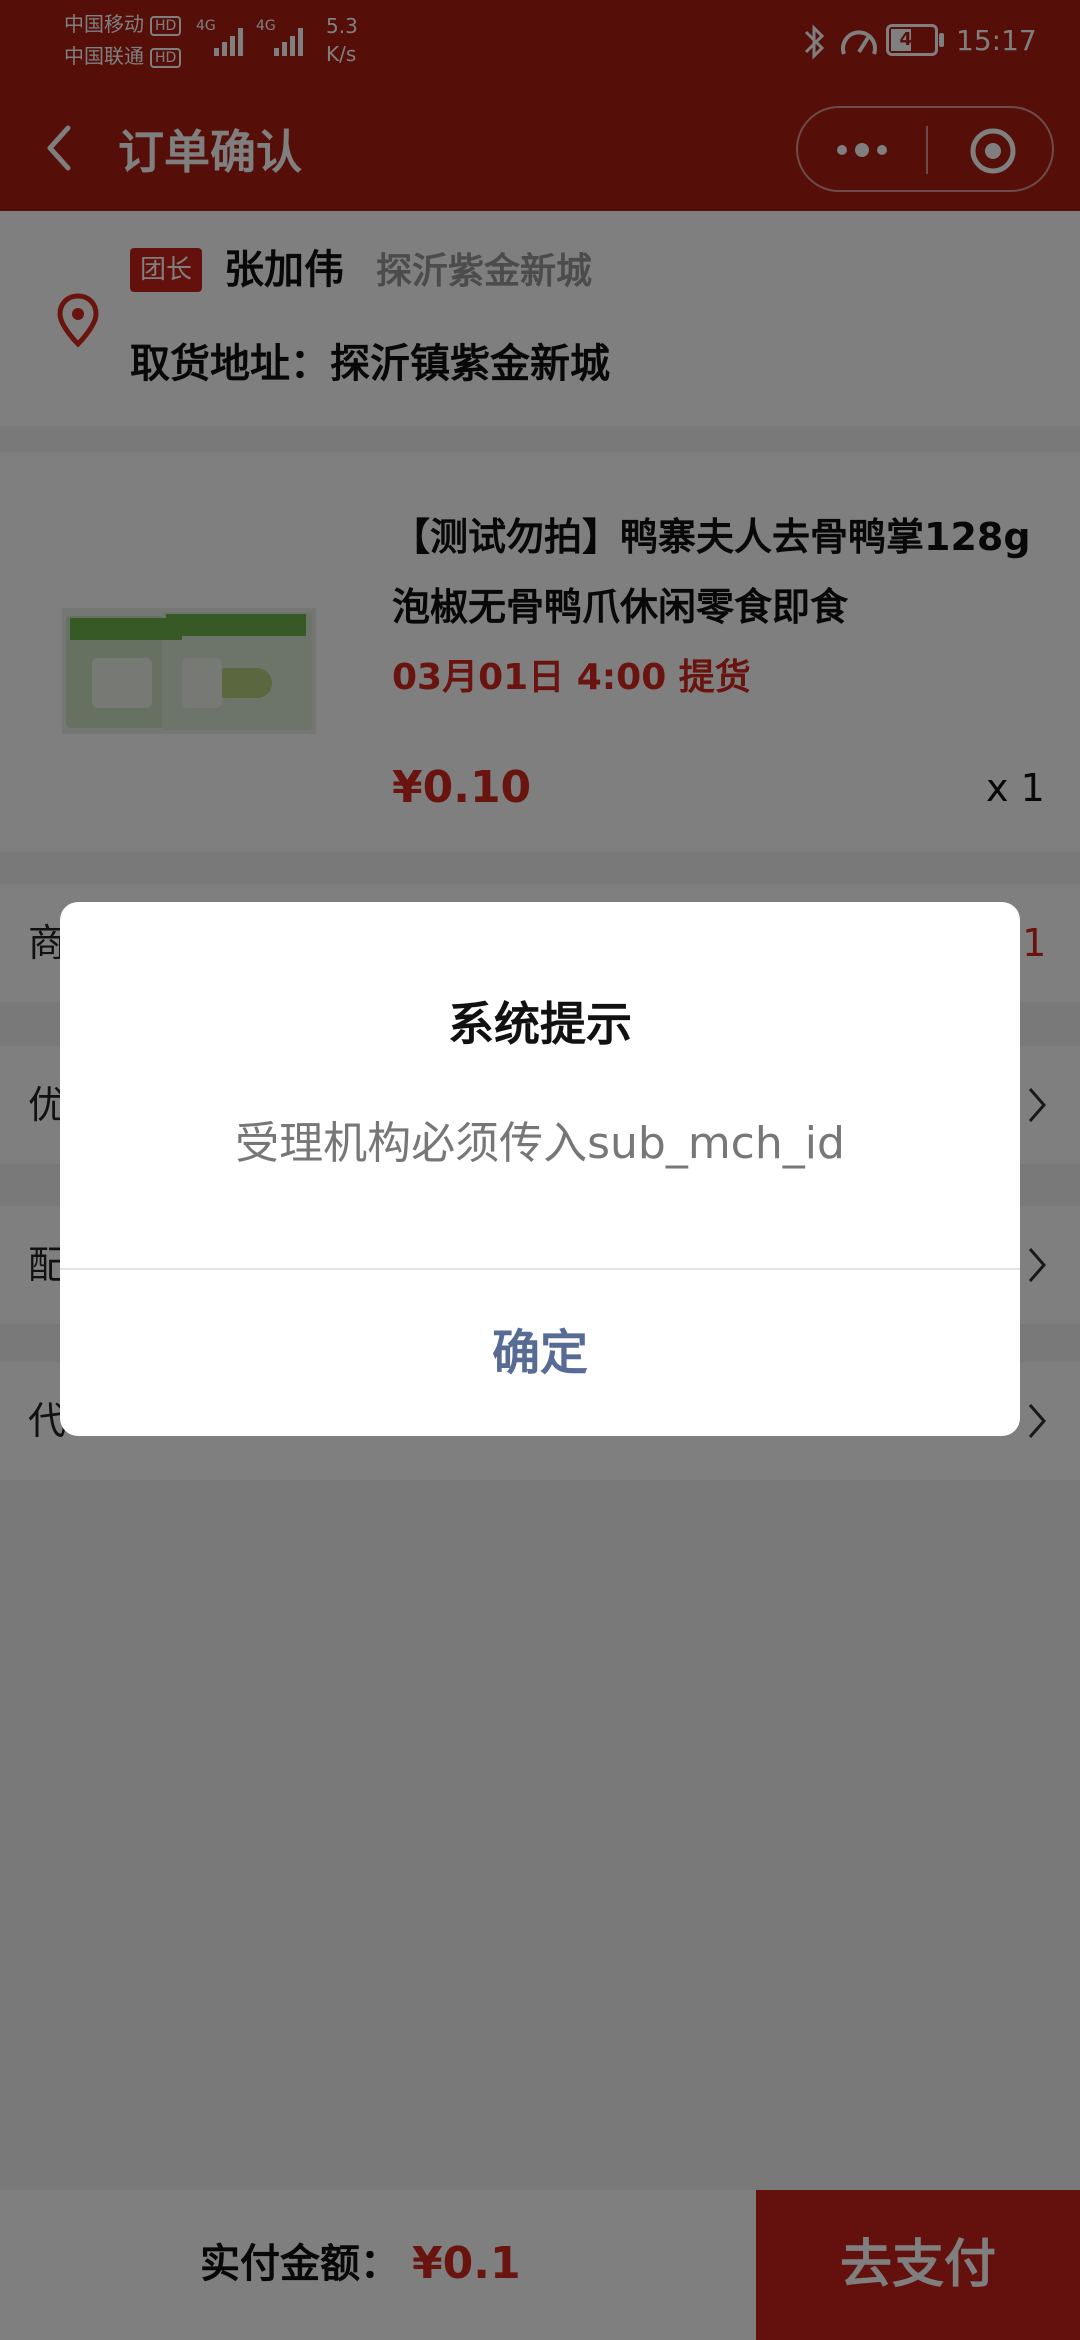 The width and height of the screenshot is (1080, 2340). Describe the element at coordinates (540, 1024) in the screenshot. I see `dialog-title: 系统提示` at that location.